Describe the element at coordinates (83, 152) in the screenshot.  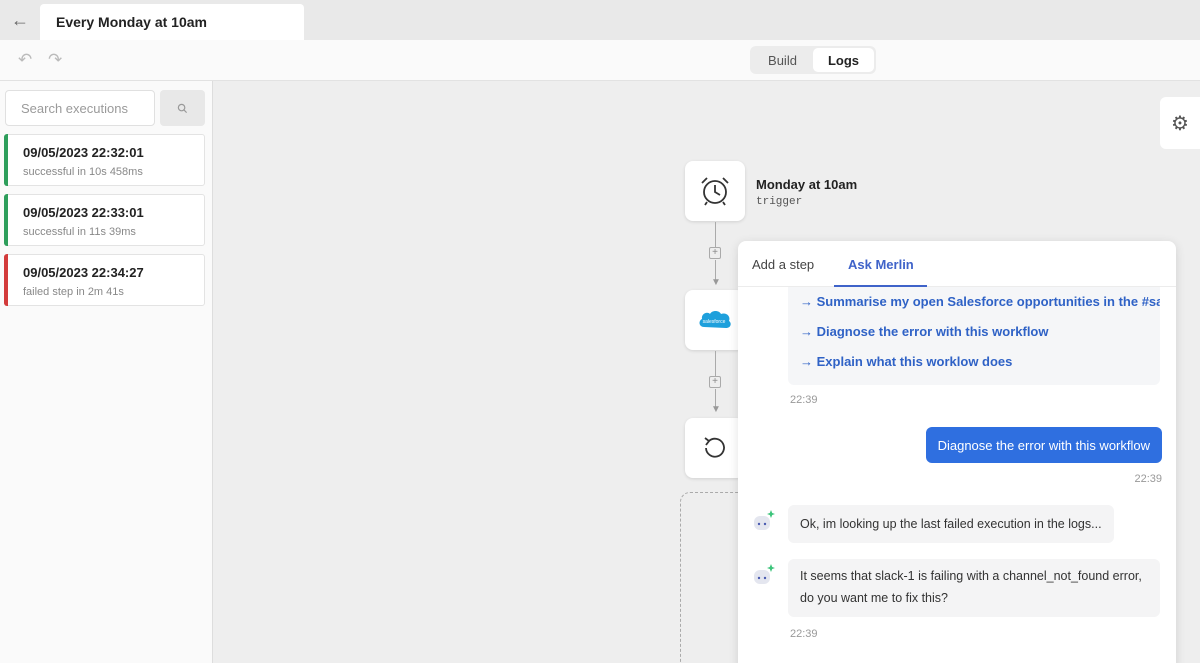
I see `execution-timestamp: 09/05/2023 22:32:01` at that location.